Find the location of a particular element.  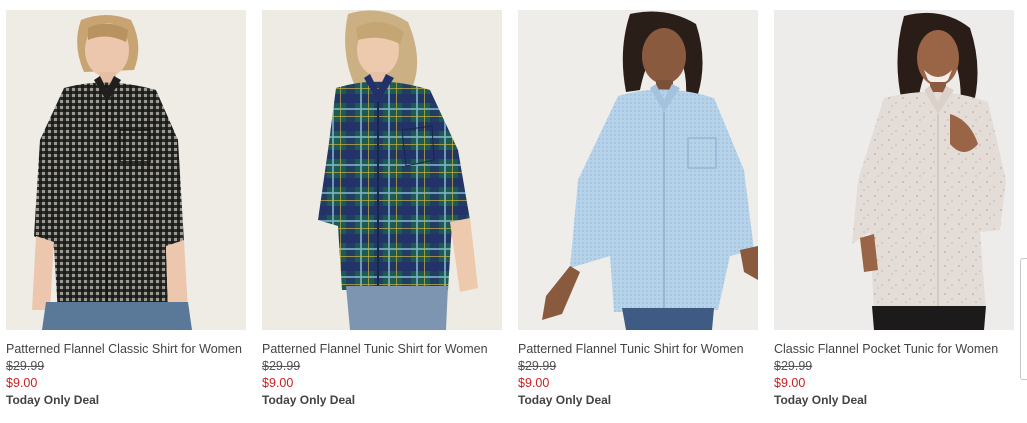

product-name: Classic Flannel Pocket Tunic for Women is located at coordinates (894, 349).